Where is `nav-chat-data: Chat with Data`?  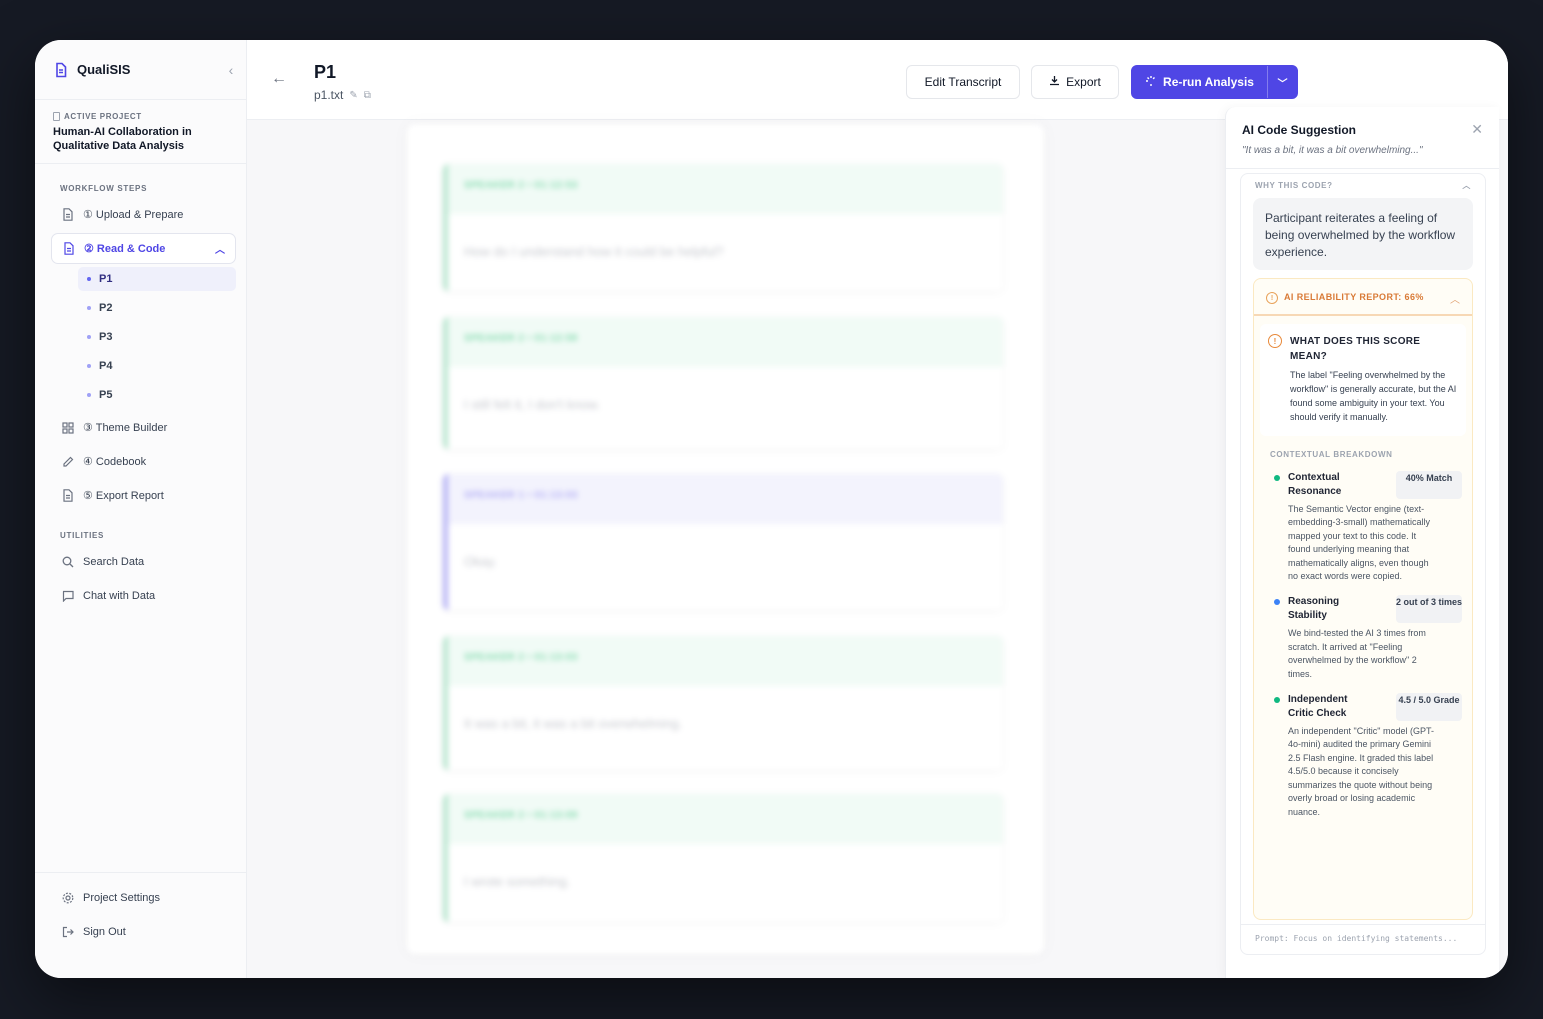 nav-chat-data: Chat with Data is located at coordinates (143, 595).